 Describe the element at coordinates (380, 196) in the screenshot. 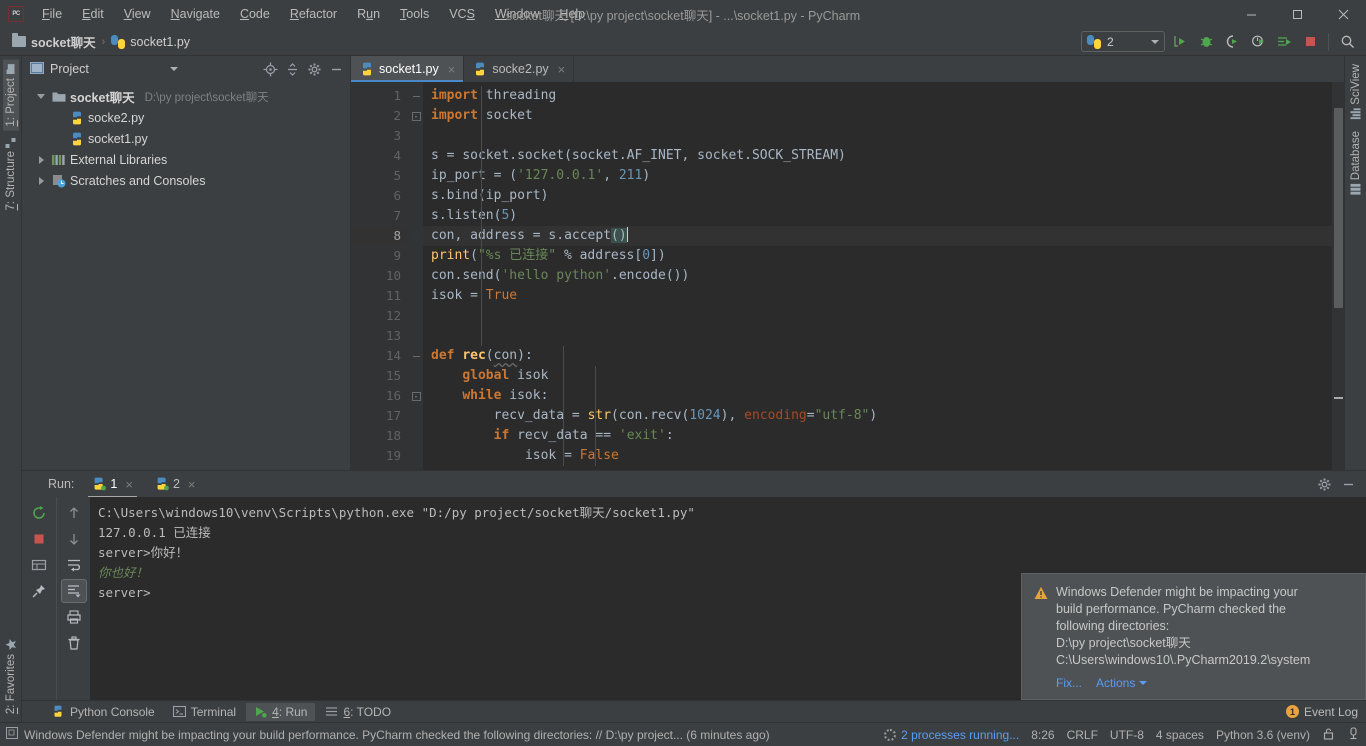

I see `line-number: 6` at that location.